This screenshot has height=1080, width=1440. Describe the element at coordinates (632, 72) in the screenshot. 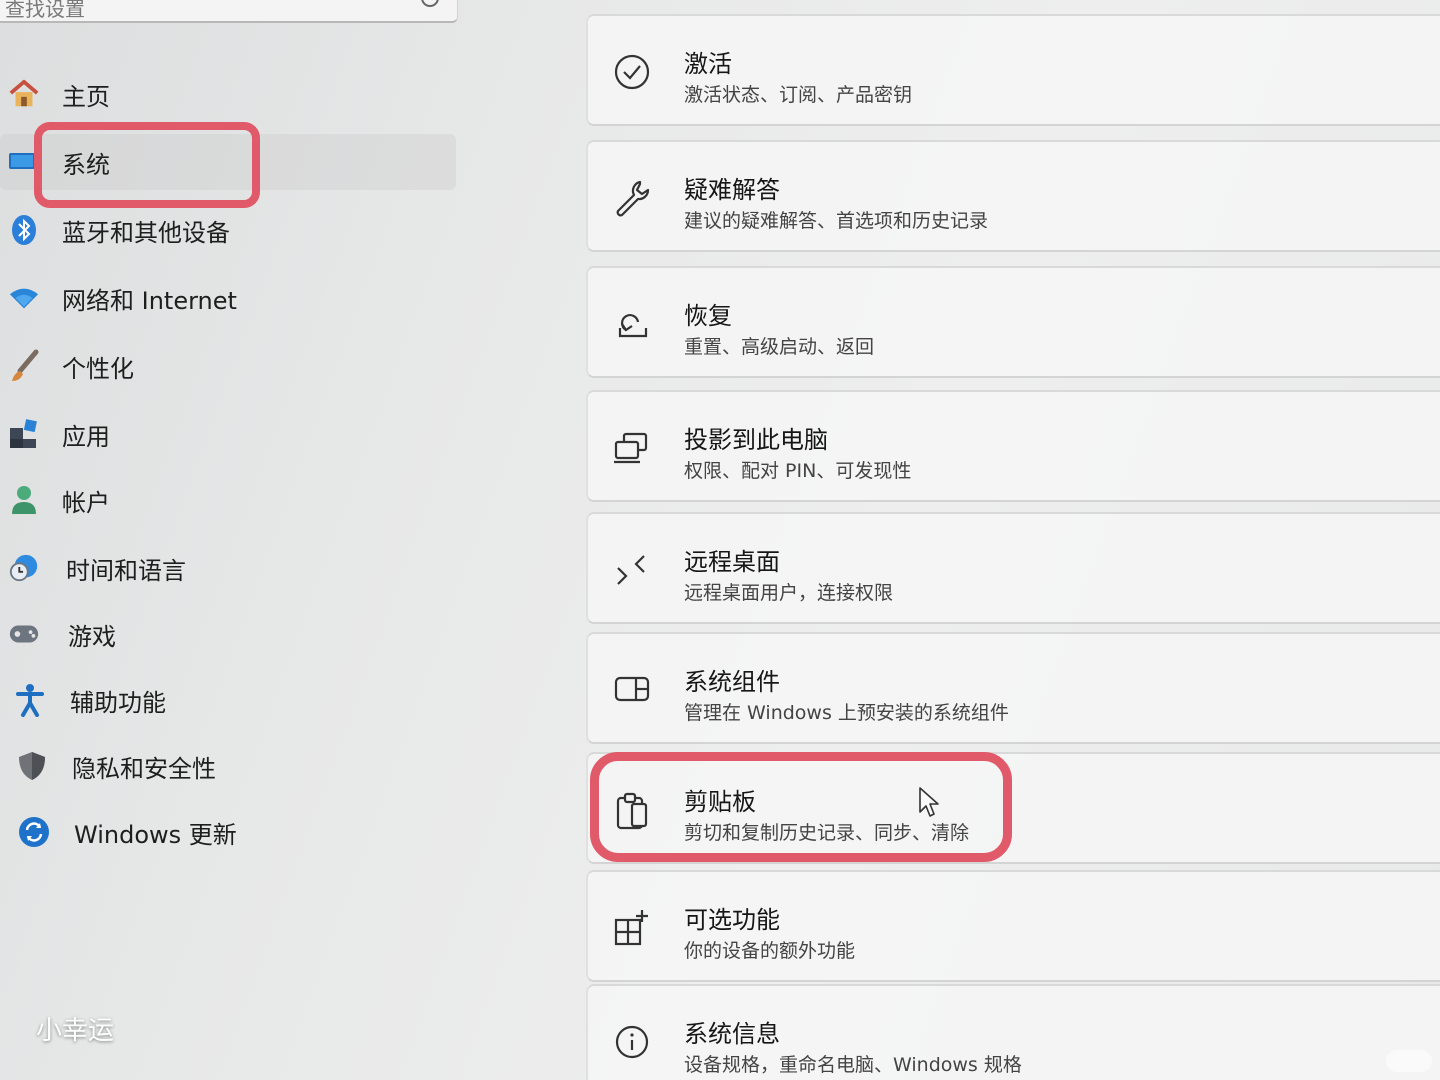

I see `check-circle-icon` at that location.